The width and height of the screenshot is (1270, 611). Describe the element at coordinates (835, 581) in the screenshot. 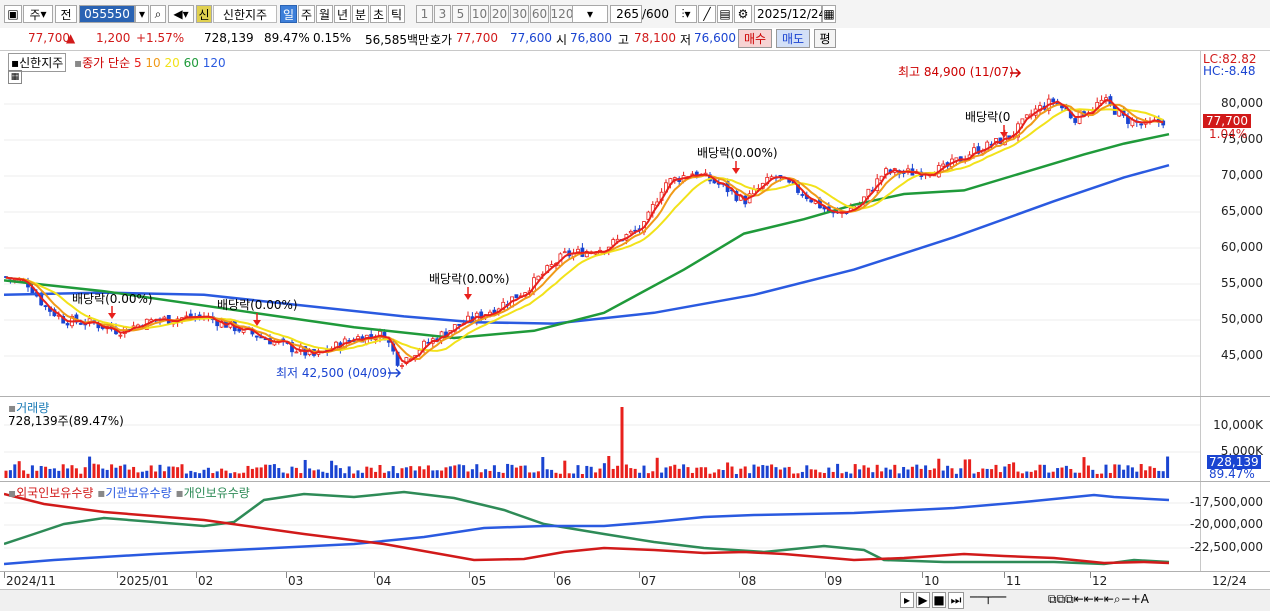

I see `date-tick: 09` at that location.